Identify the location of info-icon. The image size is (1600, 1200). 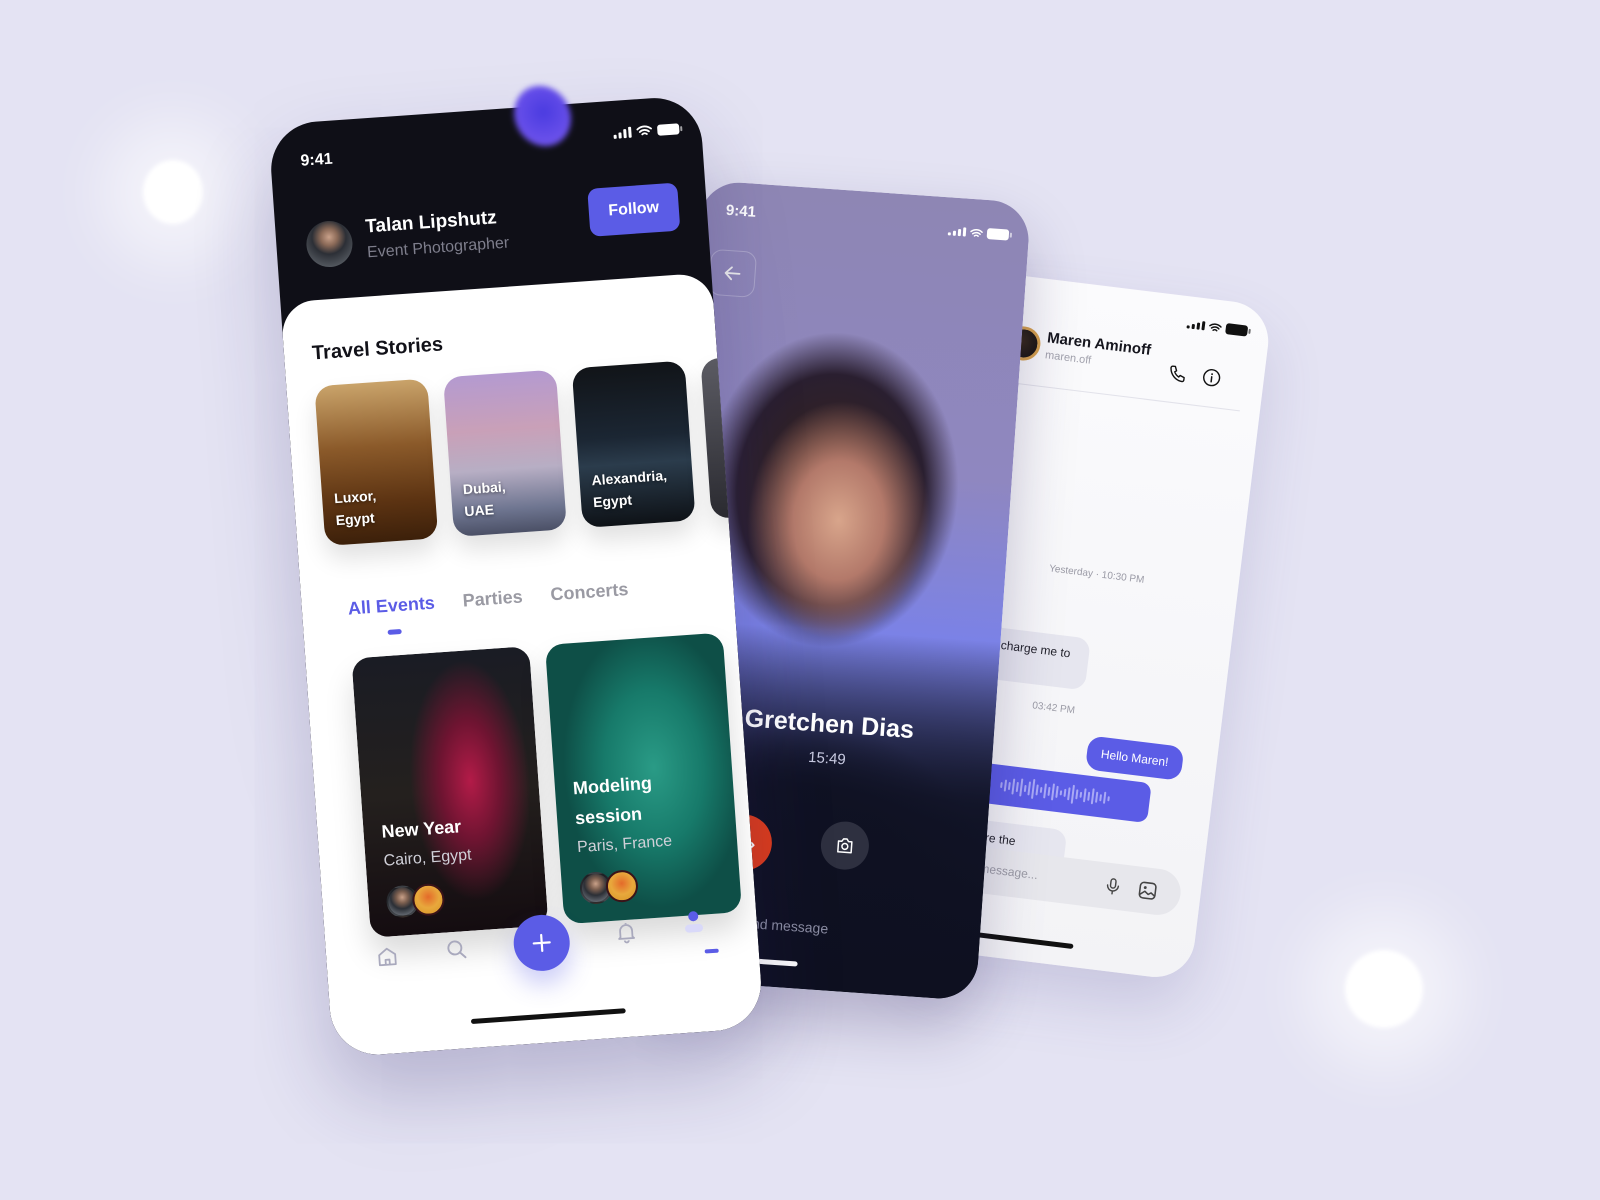
(1212, 377).